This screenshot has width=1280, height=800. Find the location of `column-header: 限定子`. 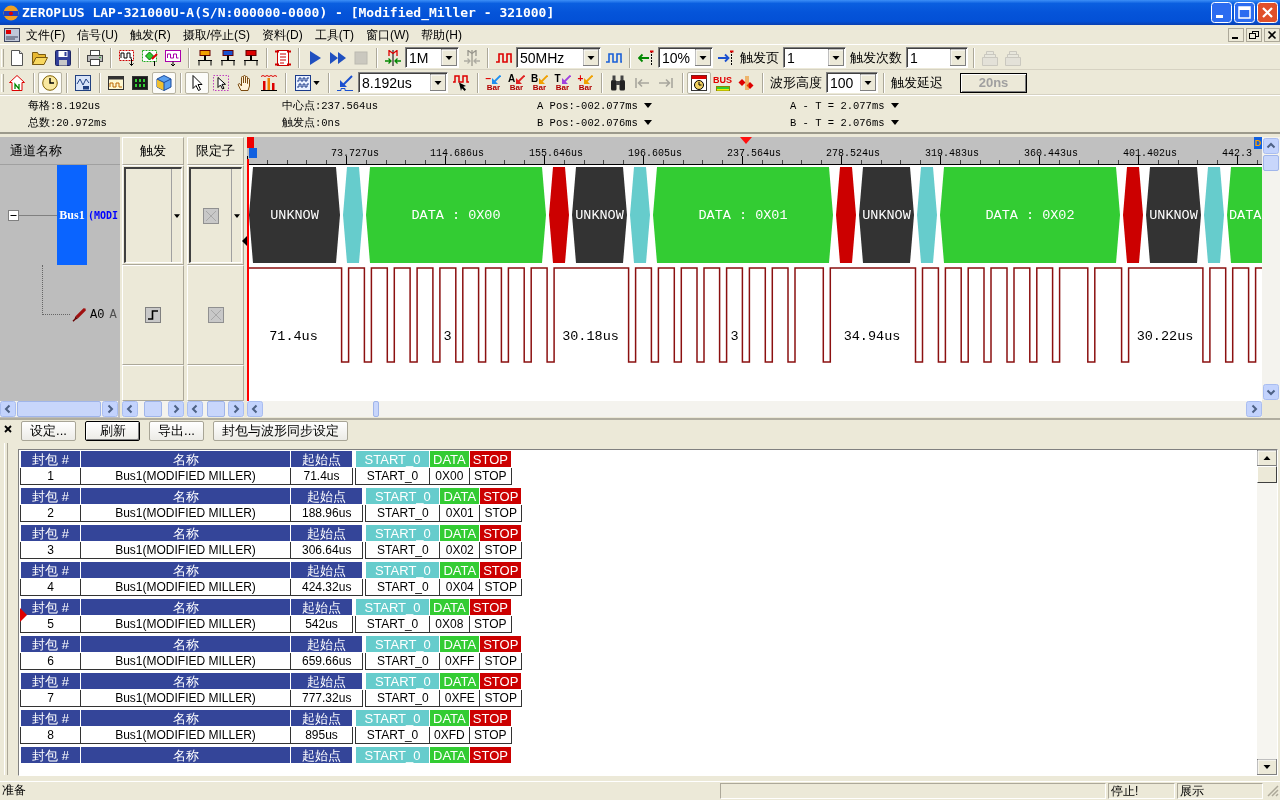

column-header: 限定子 is located at coordinates (215, 151).